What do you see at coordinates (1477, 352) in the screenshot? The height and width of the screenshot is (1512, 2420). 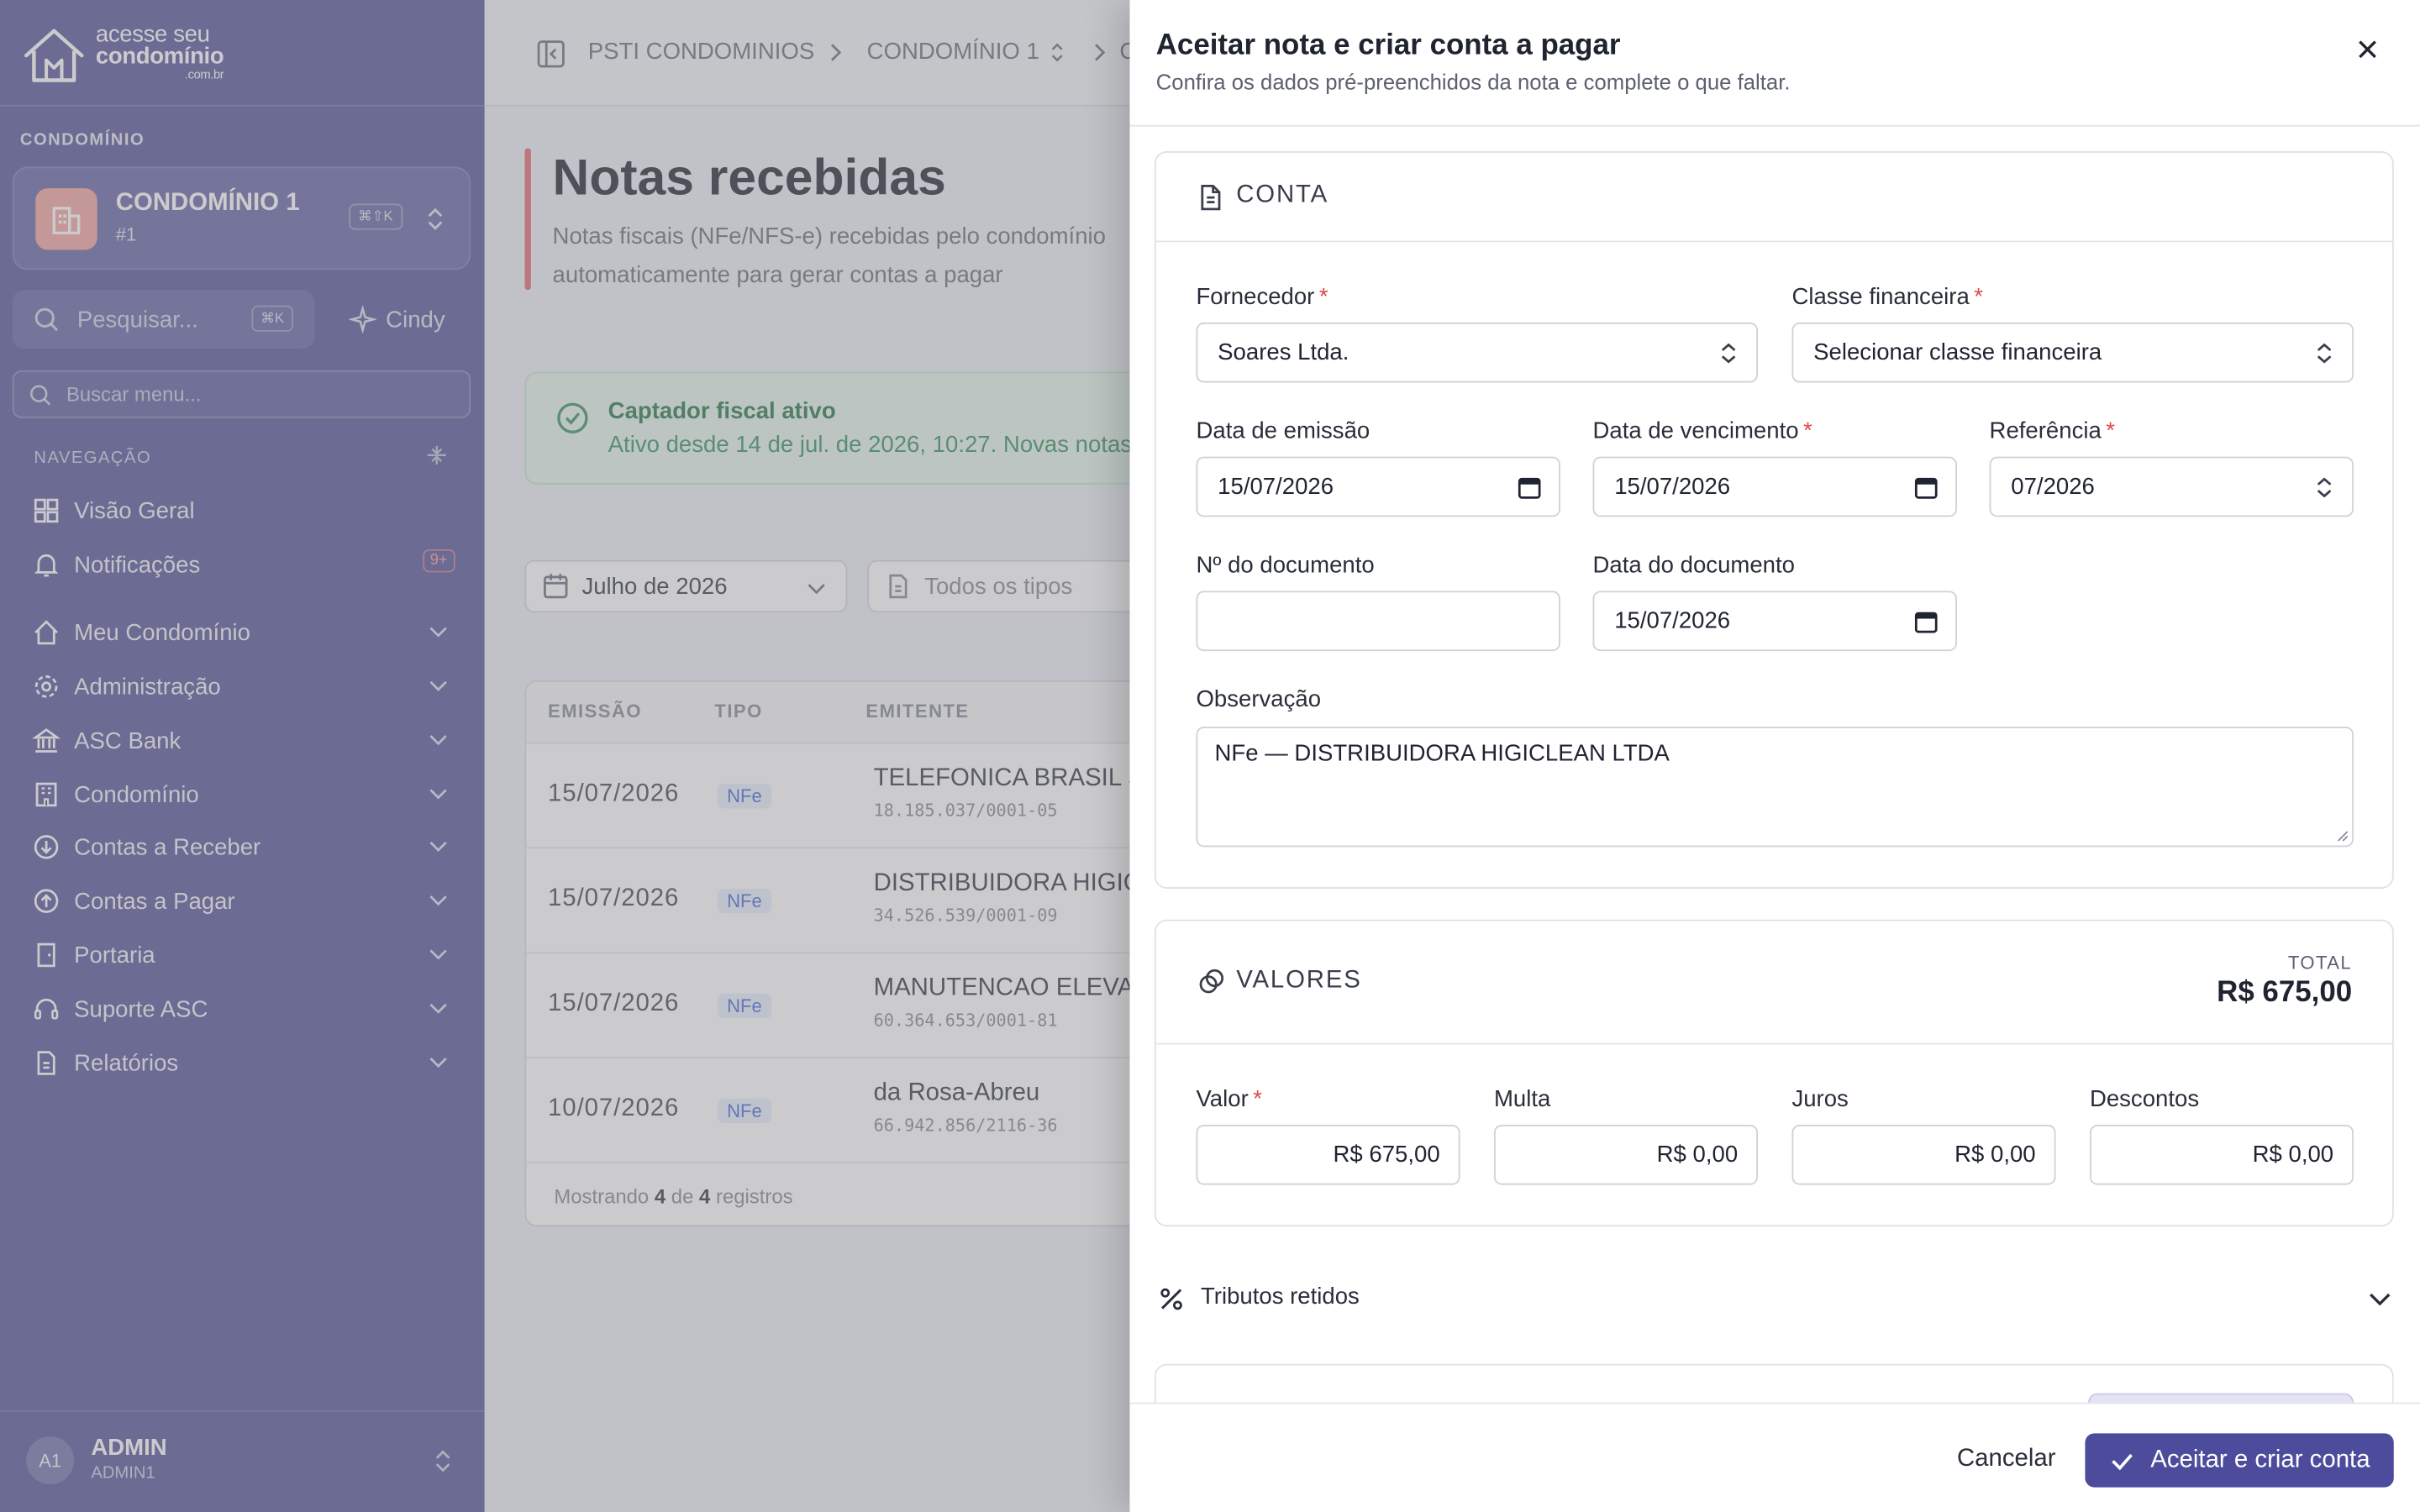 I see `fornecedor-select: Soares Ltda.` at bounding box center [1477, 352].